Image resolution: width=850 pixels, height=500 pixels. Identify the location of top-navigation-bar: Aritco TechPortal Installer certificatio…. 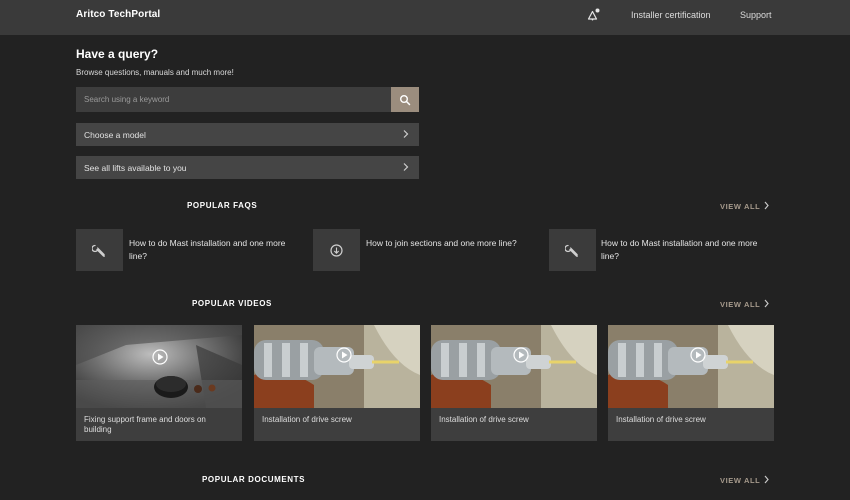
(425, 17).